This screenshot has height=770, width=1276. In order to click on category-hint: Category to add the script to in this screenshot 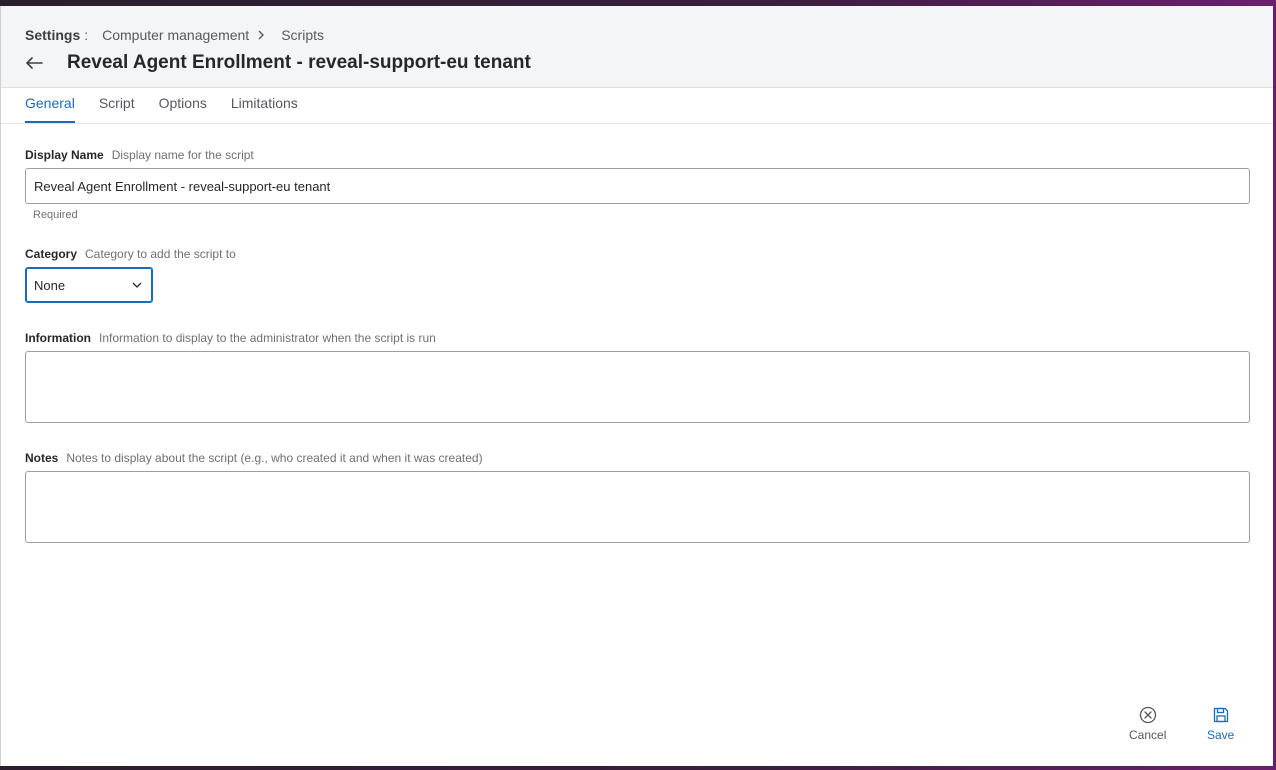, I will do `click(160, 254)`.